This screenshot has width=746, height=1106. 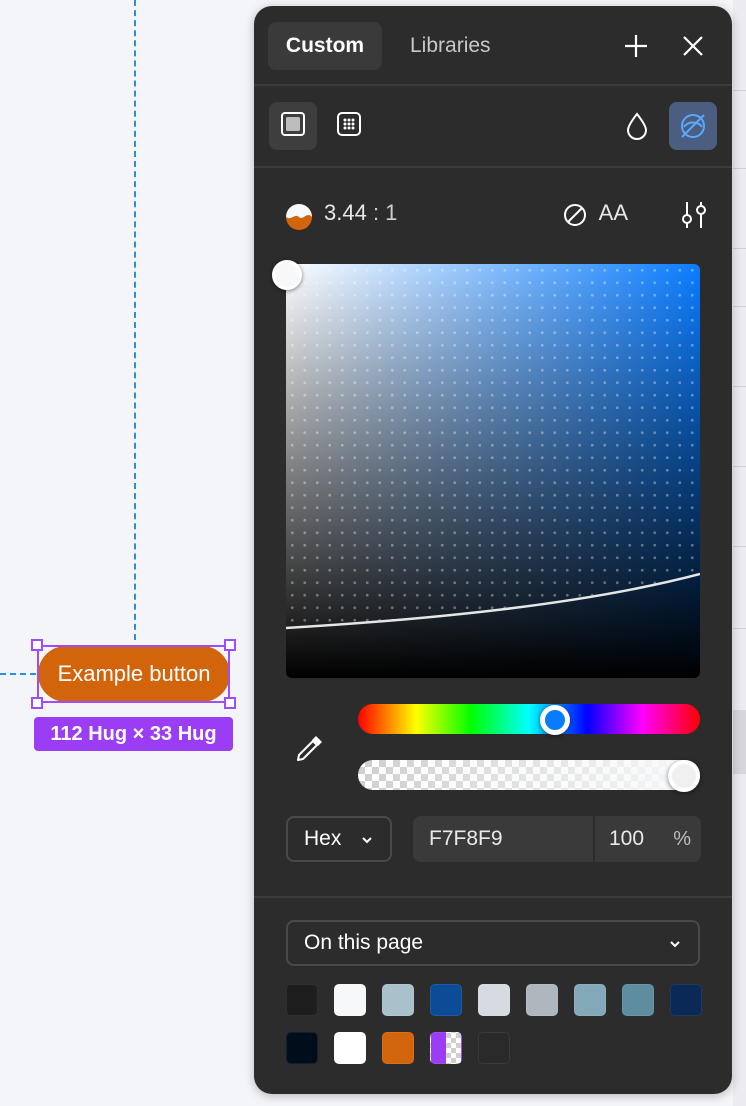 I want to click on compliance-level: AA, so click(x=613, y=213).